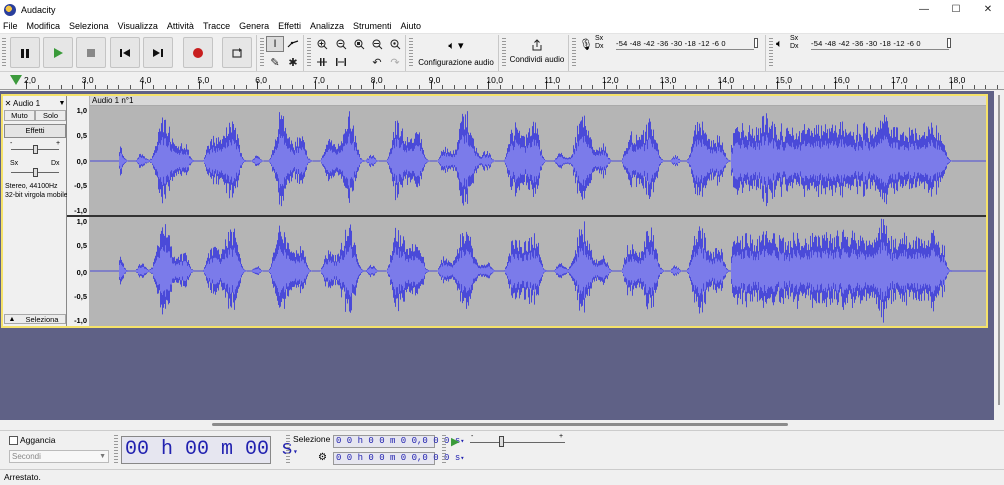 This screenshot has height=485, width=1004. What do you see at coordinates (411, 26) in the screenshot?
I see `menu-aiuto: Aiuto` at bounding box center [411, 26].